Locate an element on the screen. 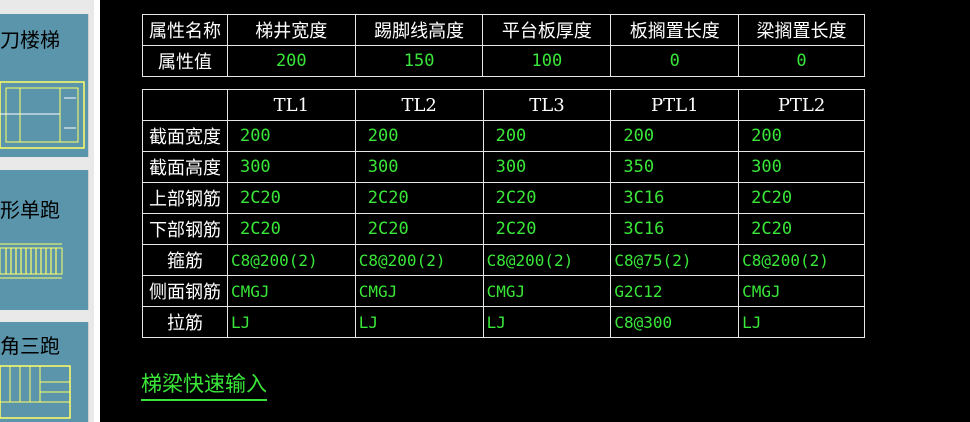  stair-thumb-2: 形单跑 is located at coordinates (44, 240).